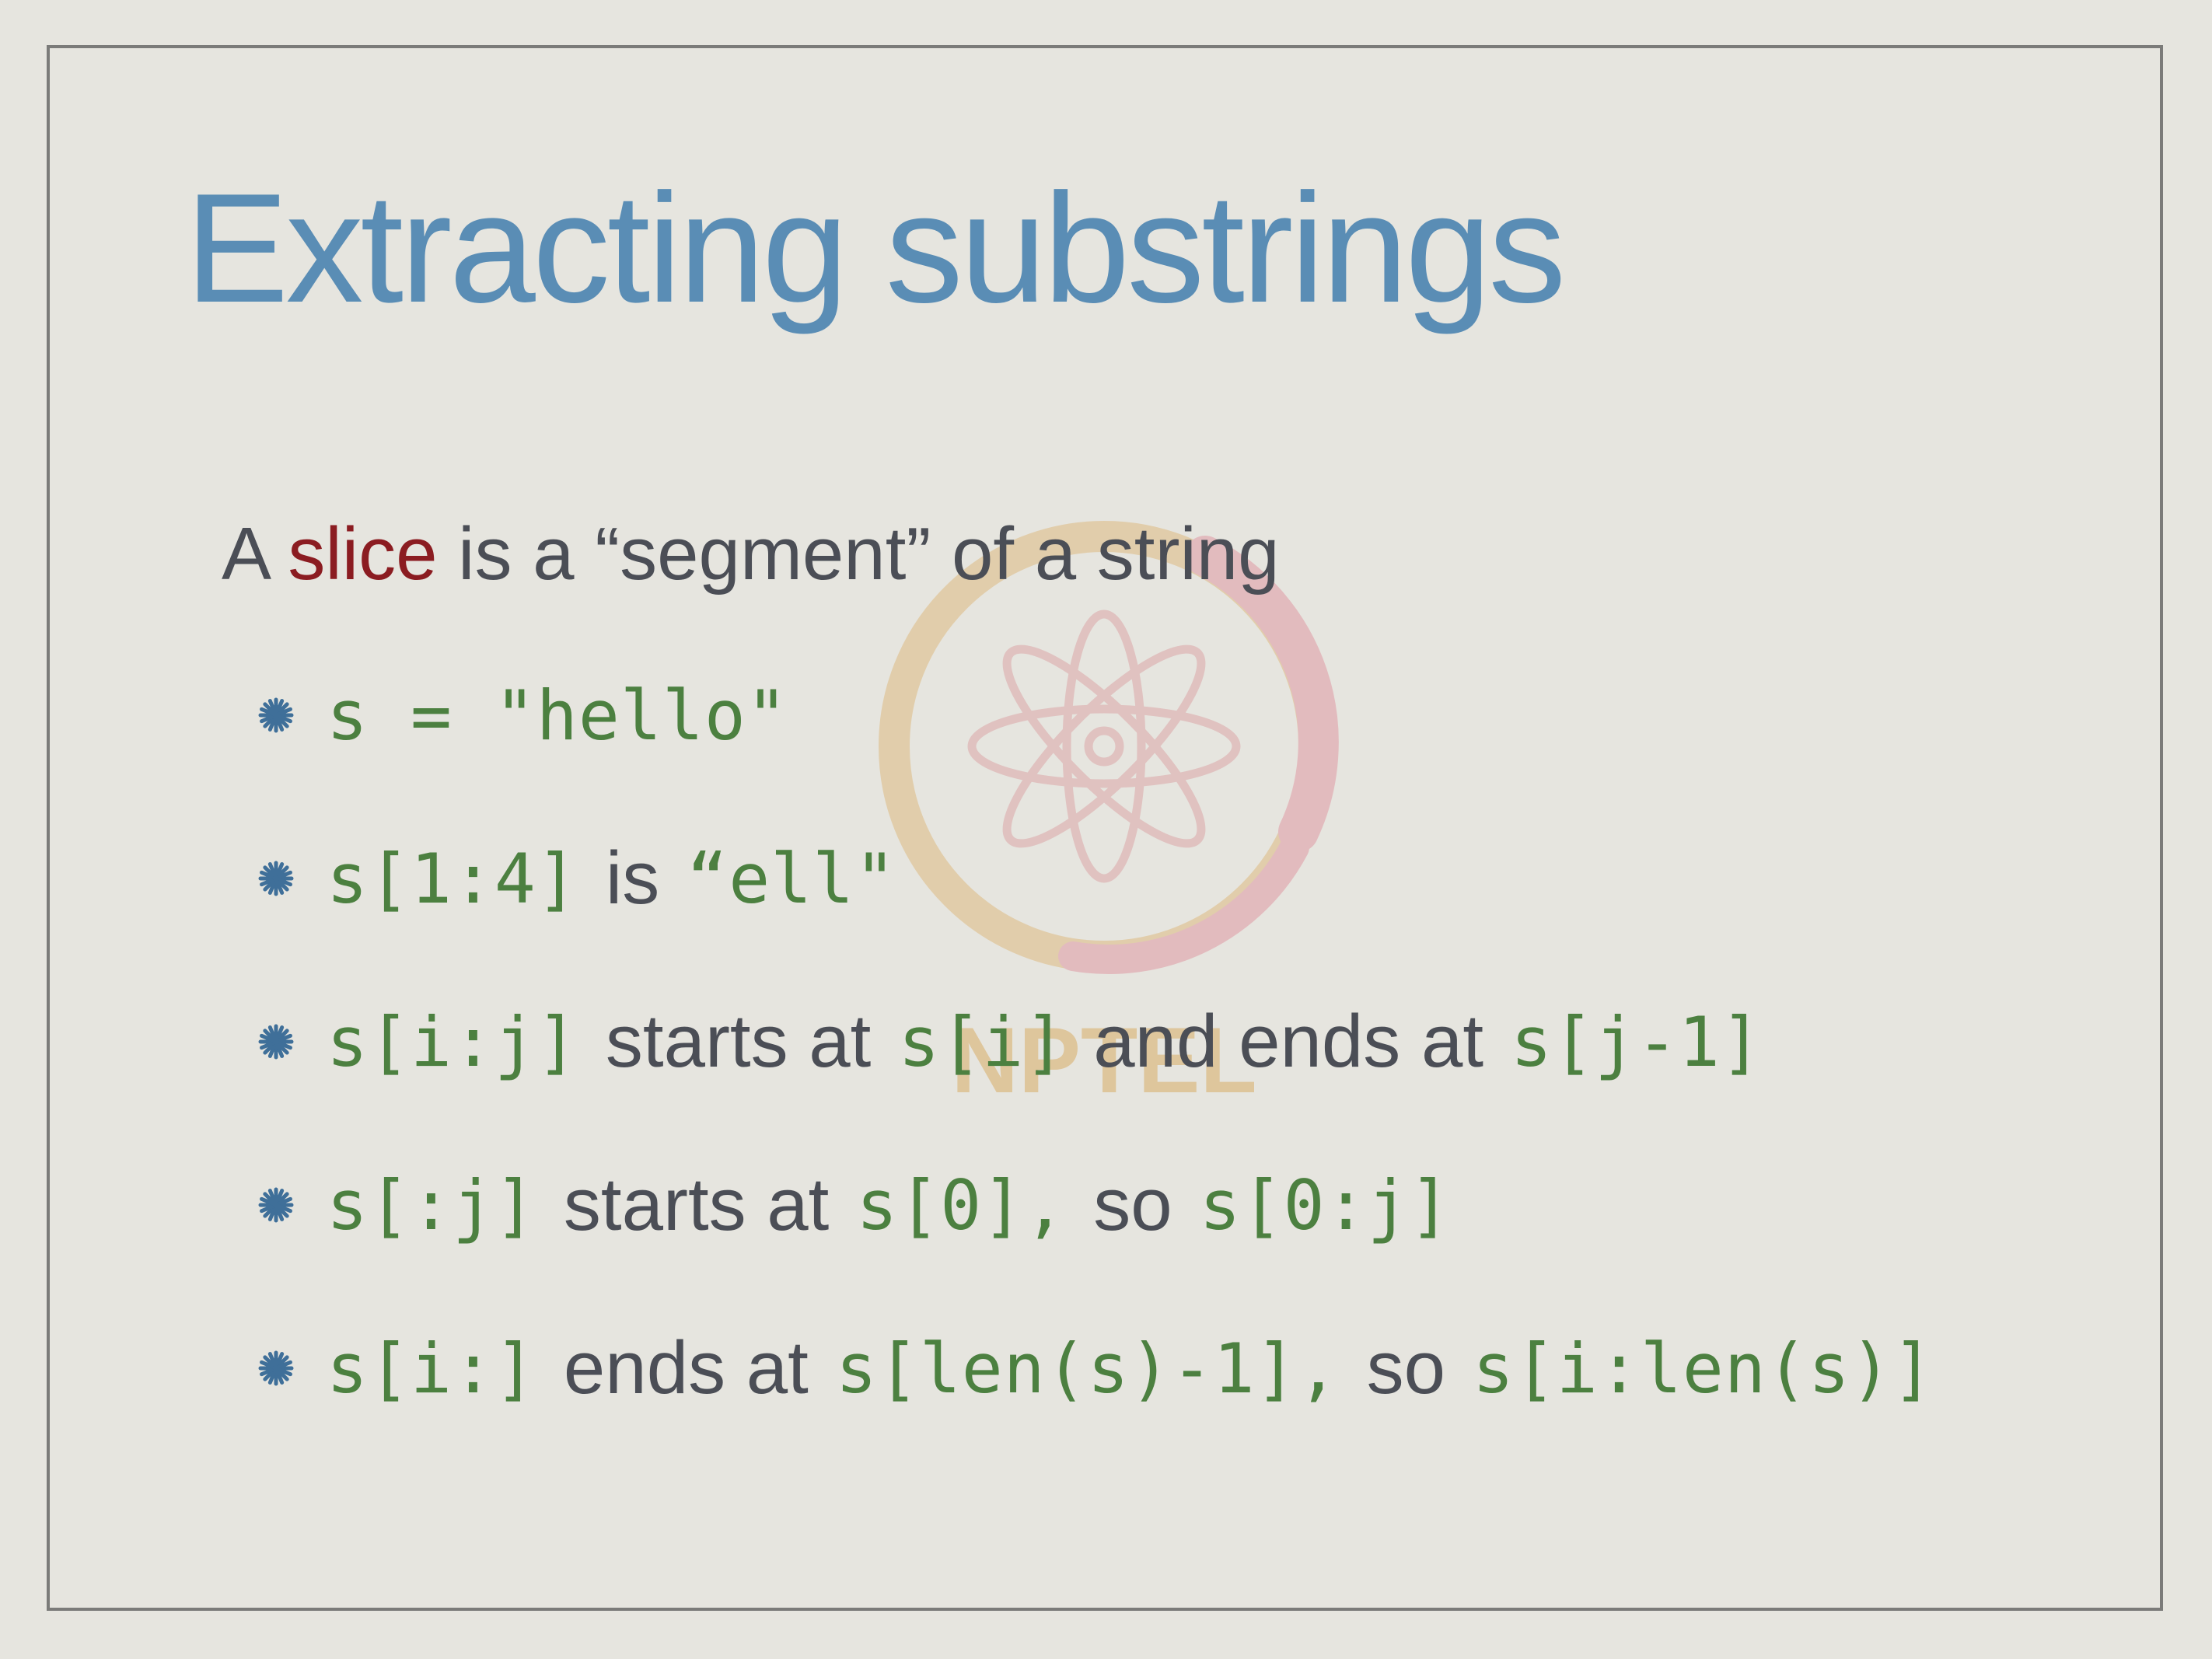 Image resolution: width=2212 pixels, height=1659 pixels. What do you see at coordinates (854, 1205) in the screenshot?
I see `bullet-item: s[:j] starts at s[0], so s[0:j]` at bounding box center [854, 1205].